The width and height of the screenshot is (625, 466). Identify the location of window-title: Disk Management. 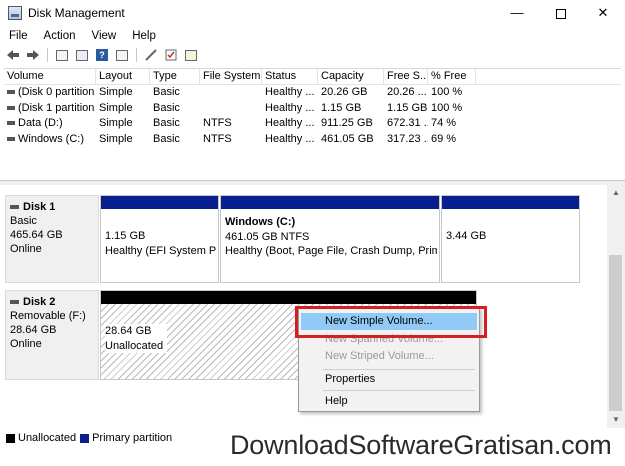
(76, 13).